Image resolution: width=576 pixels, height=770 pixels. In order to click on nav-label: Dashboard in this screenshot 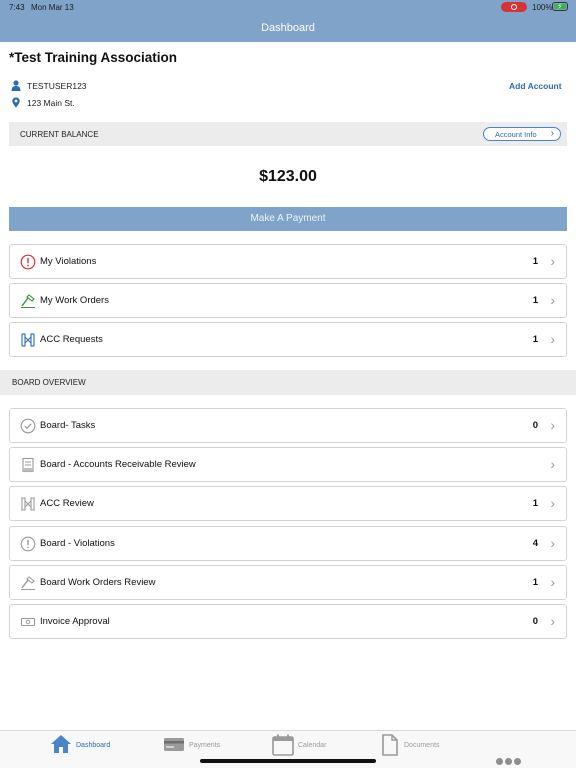, I will do `click(93, 745)`.